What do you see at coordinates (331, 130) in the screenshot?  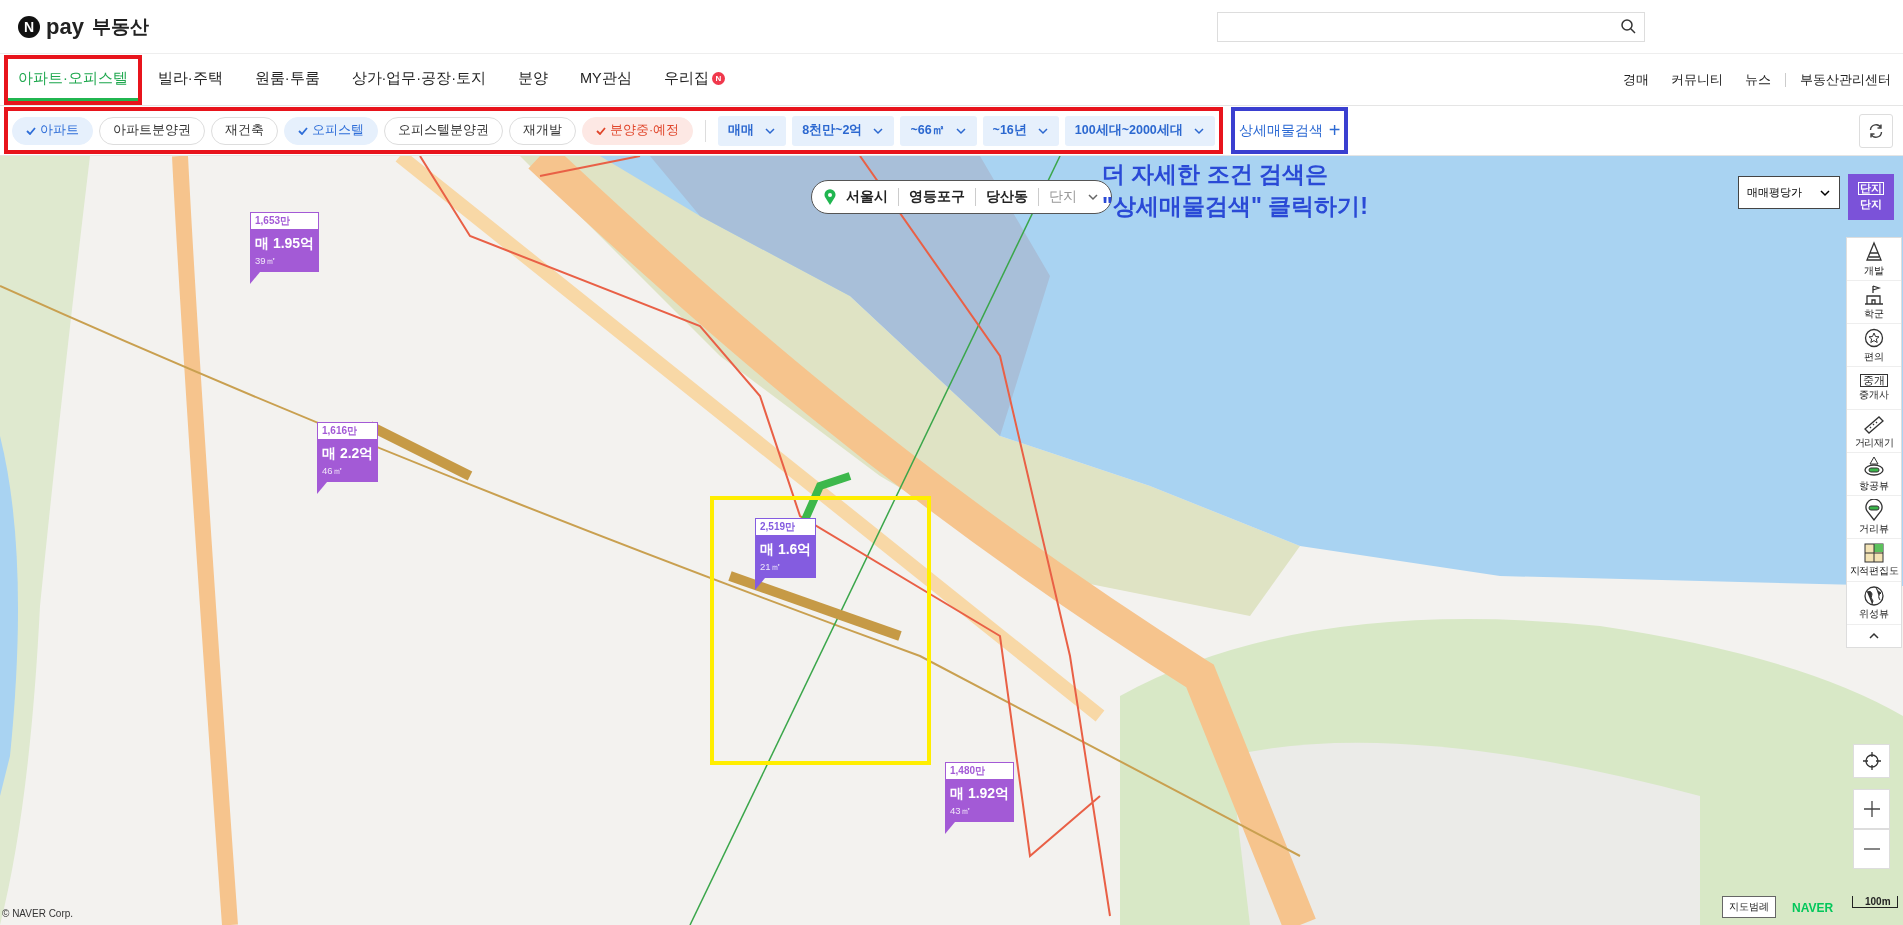 I see `filter-chip: 오피스텔` at bounding box center [331, 130].